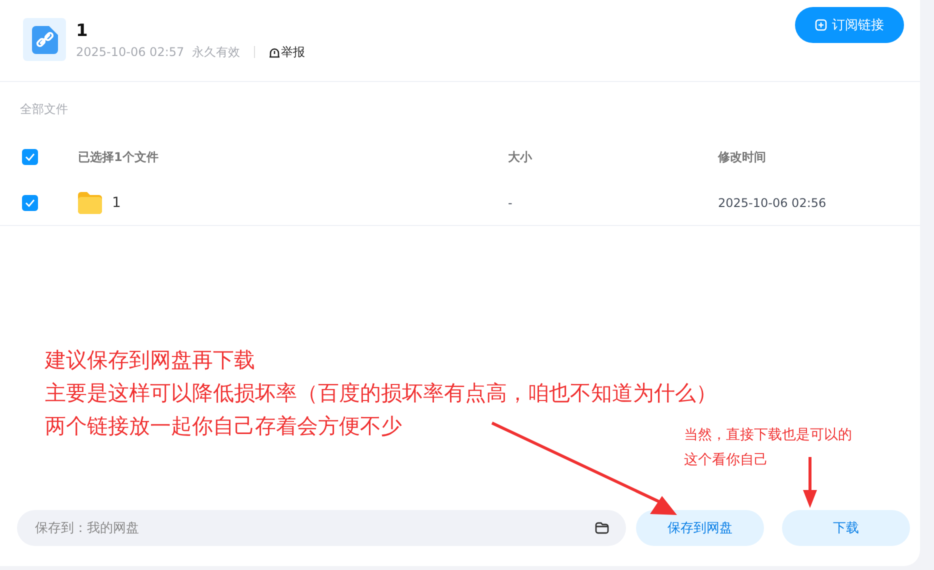  I want to click on breadcrumb: 全部文件, so click(44, 105).